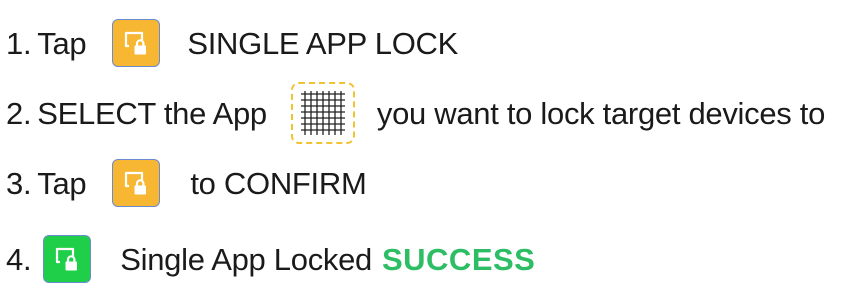 Image resolution: width=866 pixels, height=308 pixels. What do you see at coordinates (19, 43) in the screenshot?
I see `step-1-number: 1.` at bounding box center [19, 43].